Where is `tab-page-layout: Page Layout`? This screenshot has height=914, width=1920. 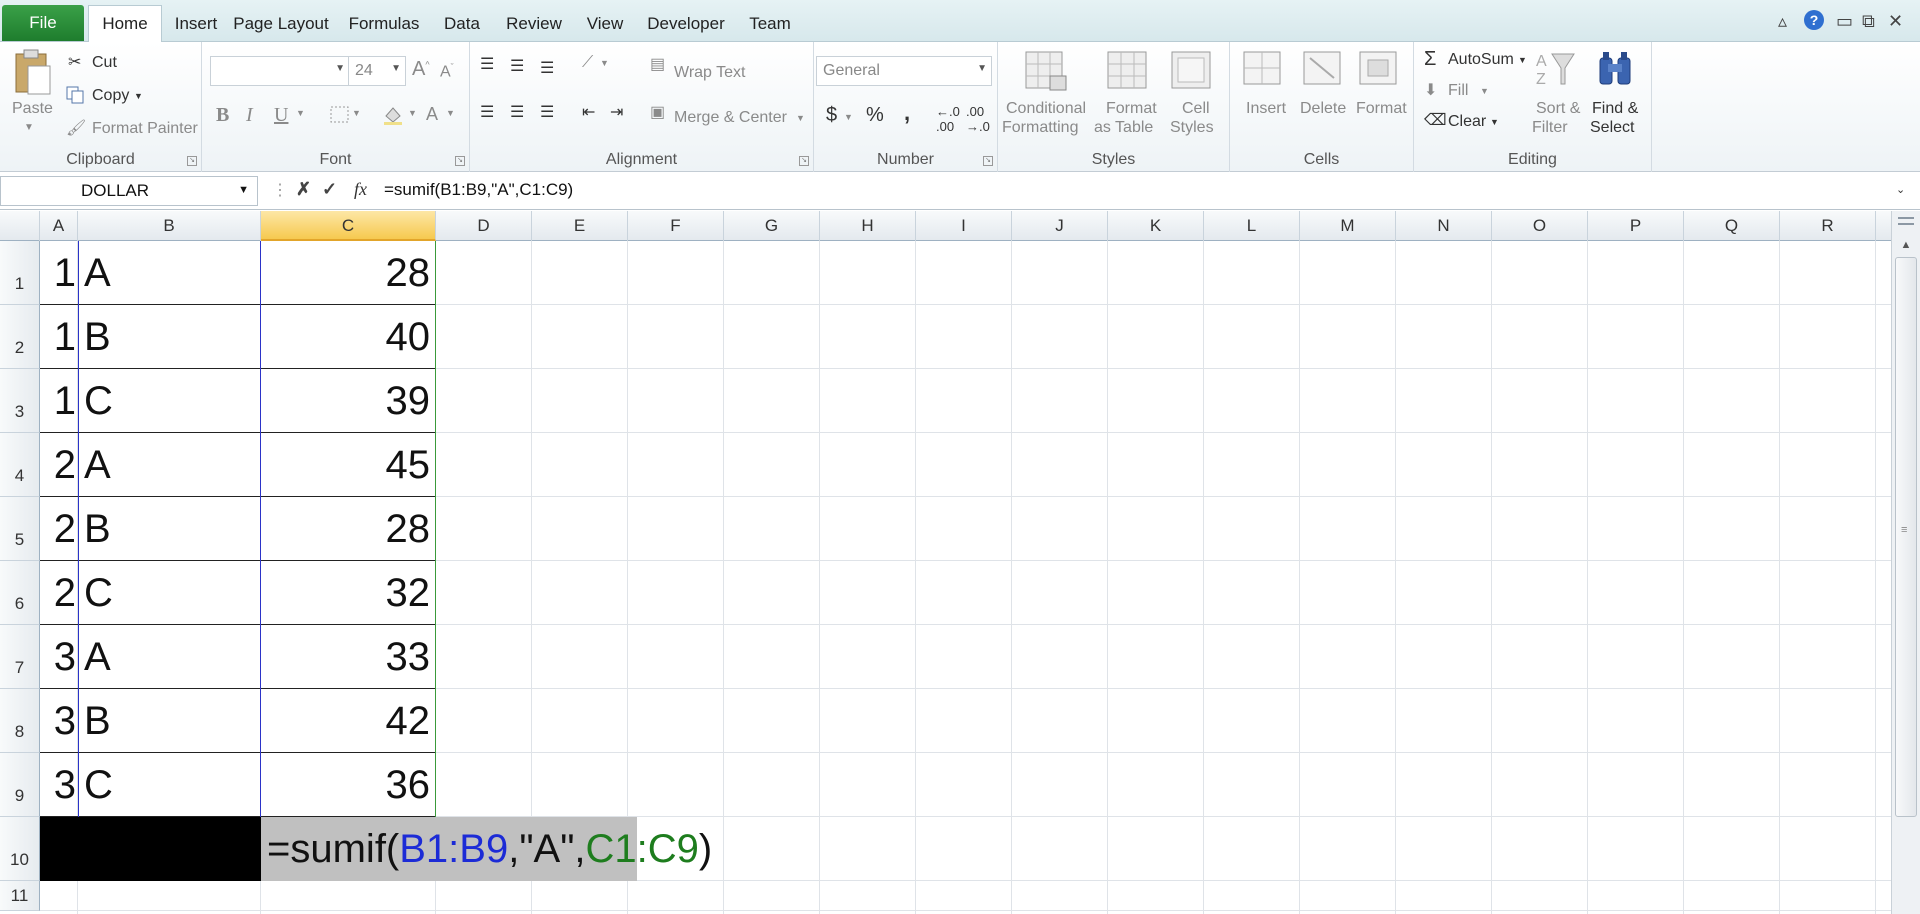
tab-page-layout: Page Layout is located at coordinates (281, 23).